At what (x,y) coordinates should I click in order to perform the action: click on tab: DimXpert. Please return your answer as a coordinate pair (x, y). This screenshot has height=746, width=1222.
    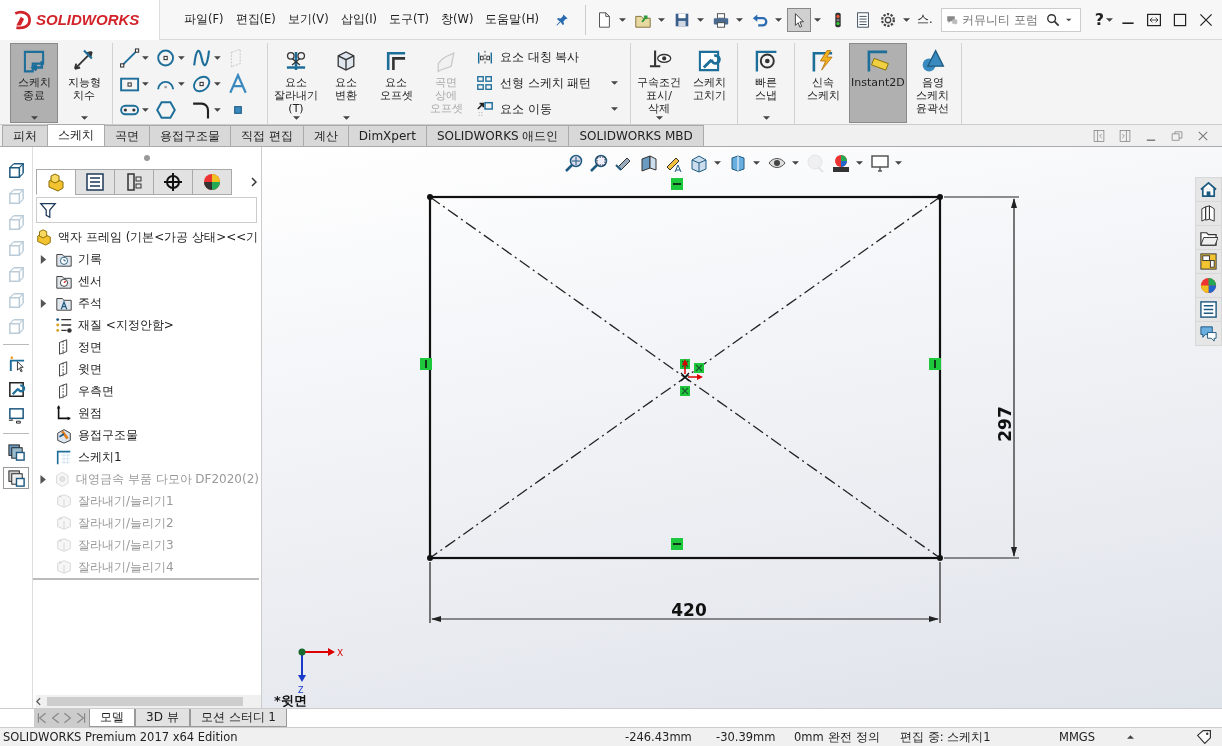
    Looking at the image, I should click on (387, 135).